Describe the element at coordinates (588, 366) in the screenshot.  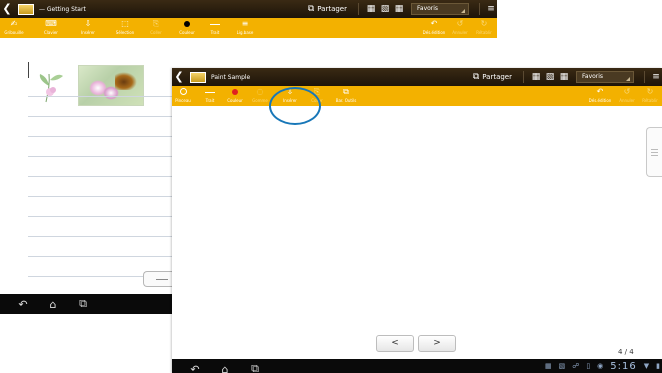
I see `sd-card-icon: ▯` at that location.